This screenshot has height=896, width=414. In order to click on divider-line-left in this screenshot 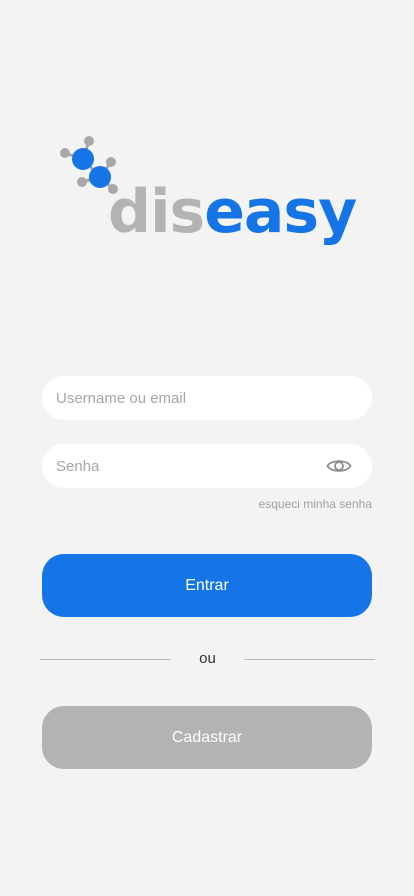, I will do `click(105, 659)`.